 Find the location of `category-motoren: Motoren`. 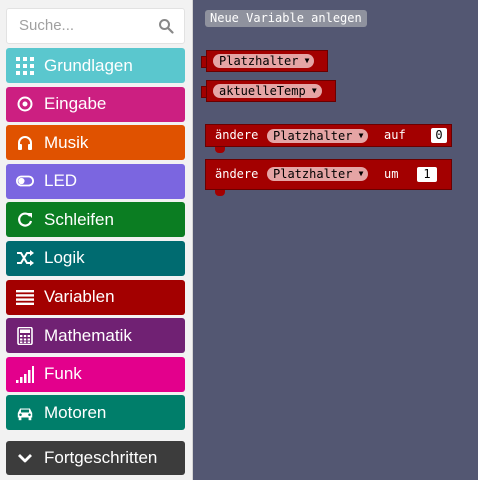

category-motoren: Motoren is located at coordinates (95, 413).